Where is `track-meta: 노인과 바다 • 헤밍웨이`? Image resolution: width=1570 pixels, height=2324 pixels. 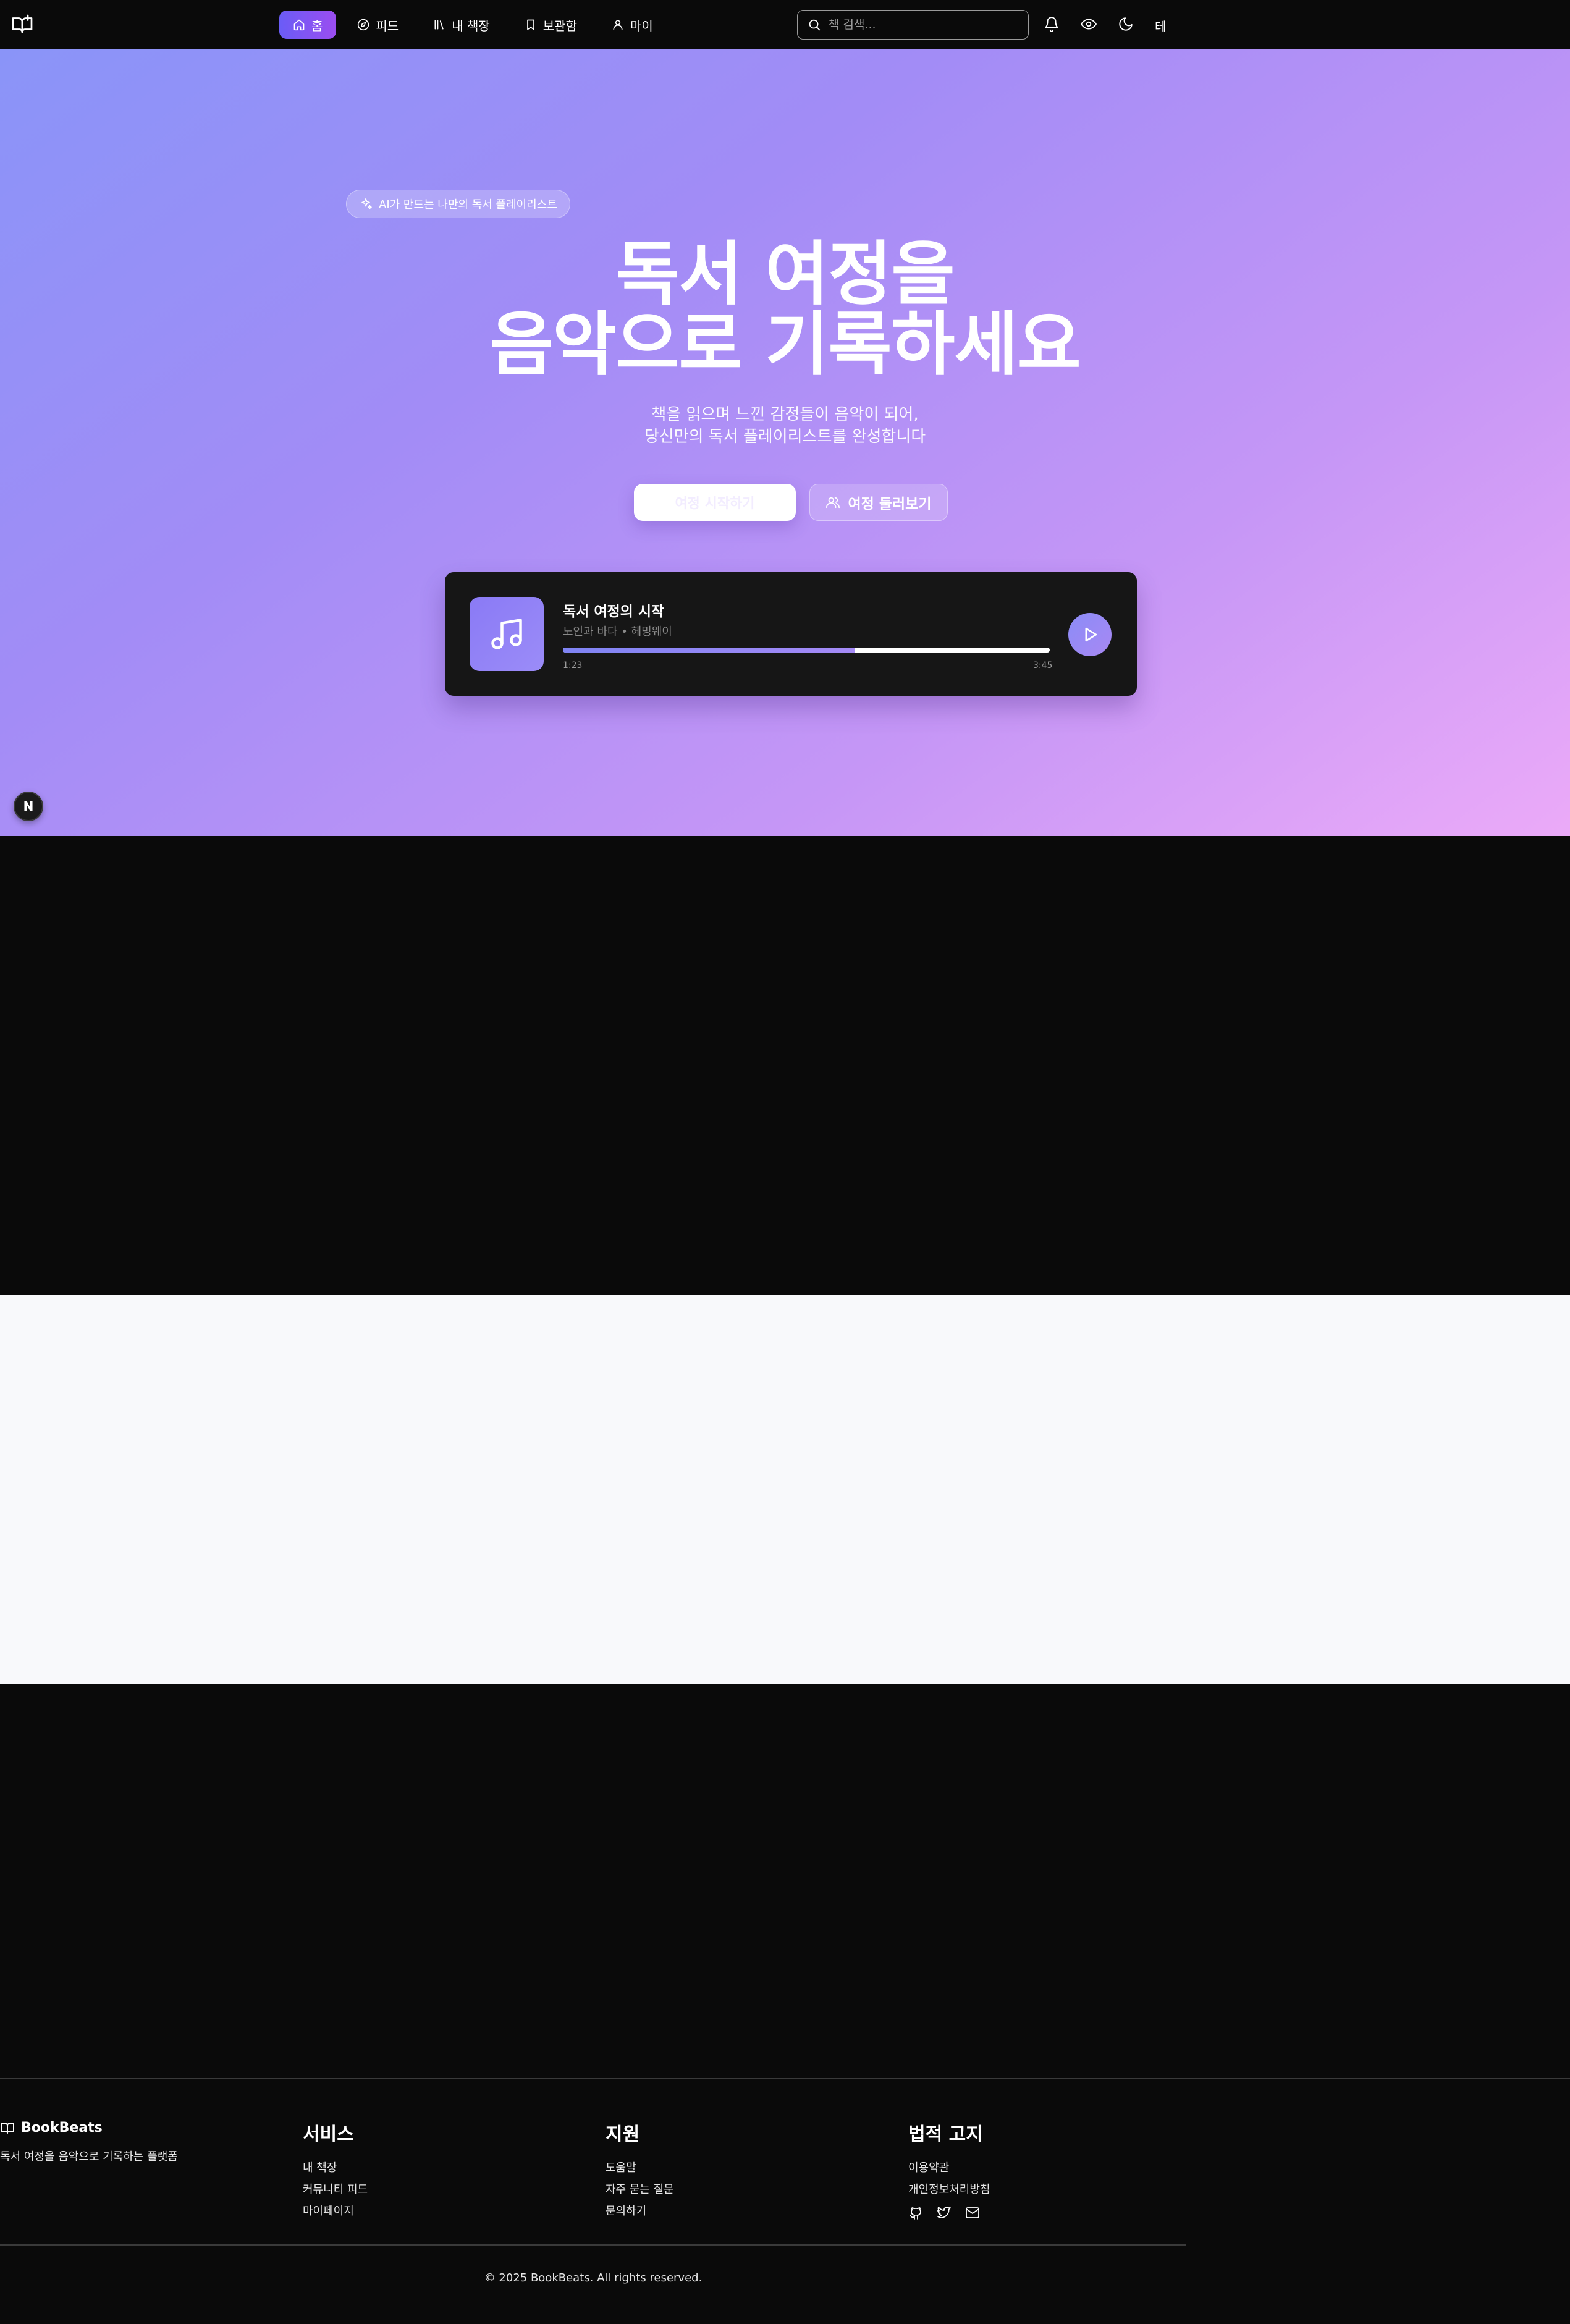
track-meta: 노인과 바다 • 헤밍웨이 is located at coordinates (617, 631).